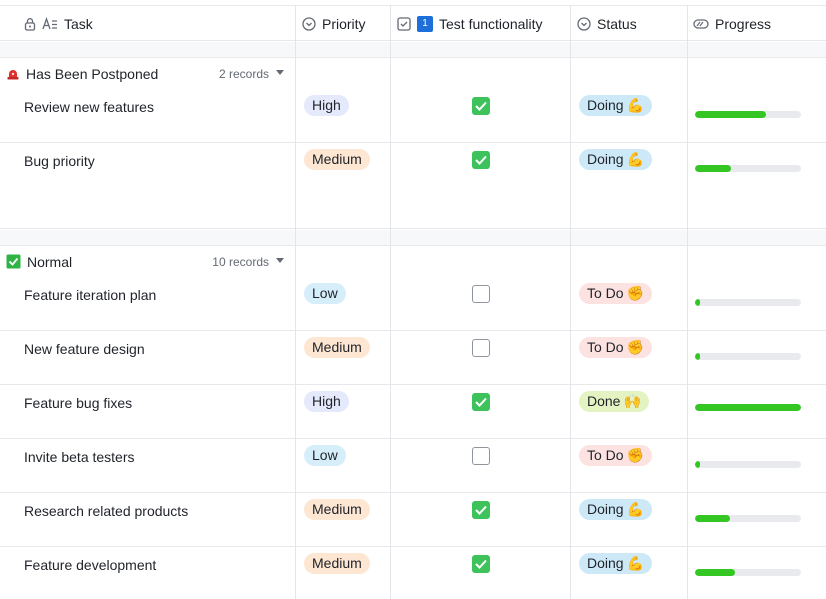 This screenshot has width=826, height=599. Describe the element at coordinates (90, 295) in the screenshot. I see `task-name: Feature iteration plan` at that location.